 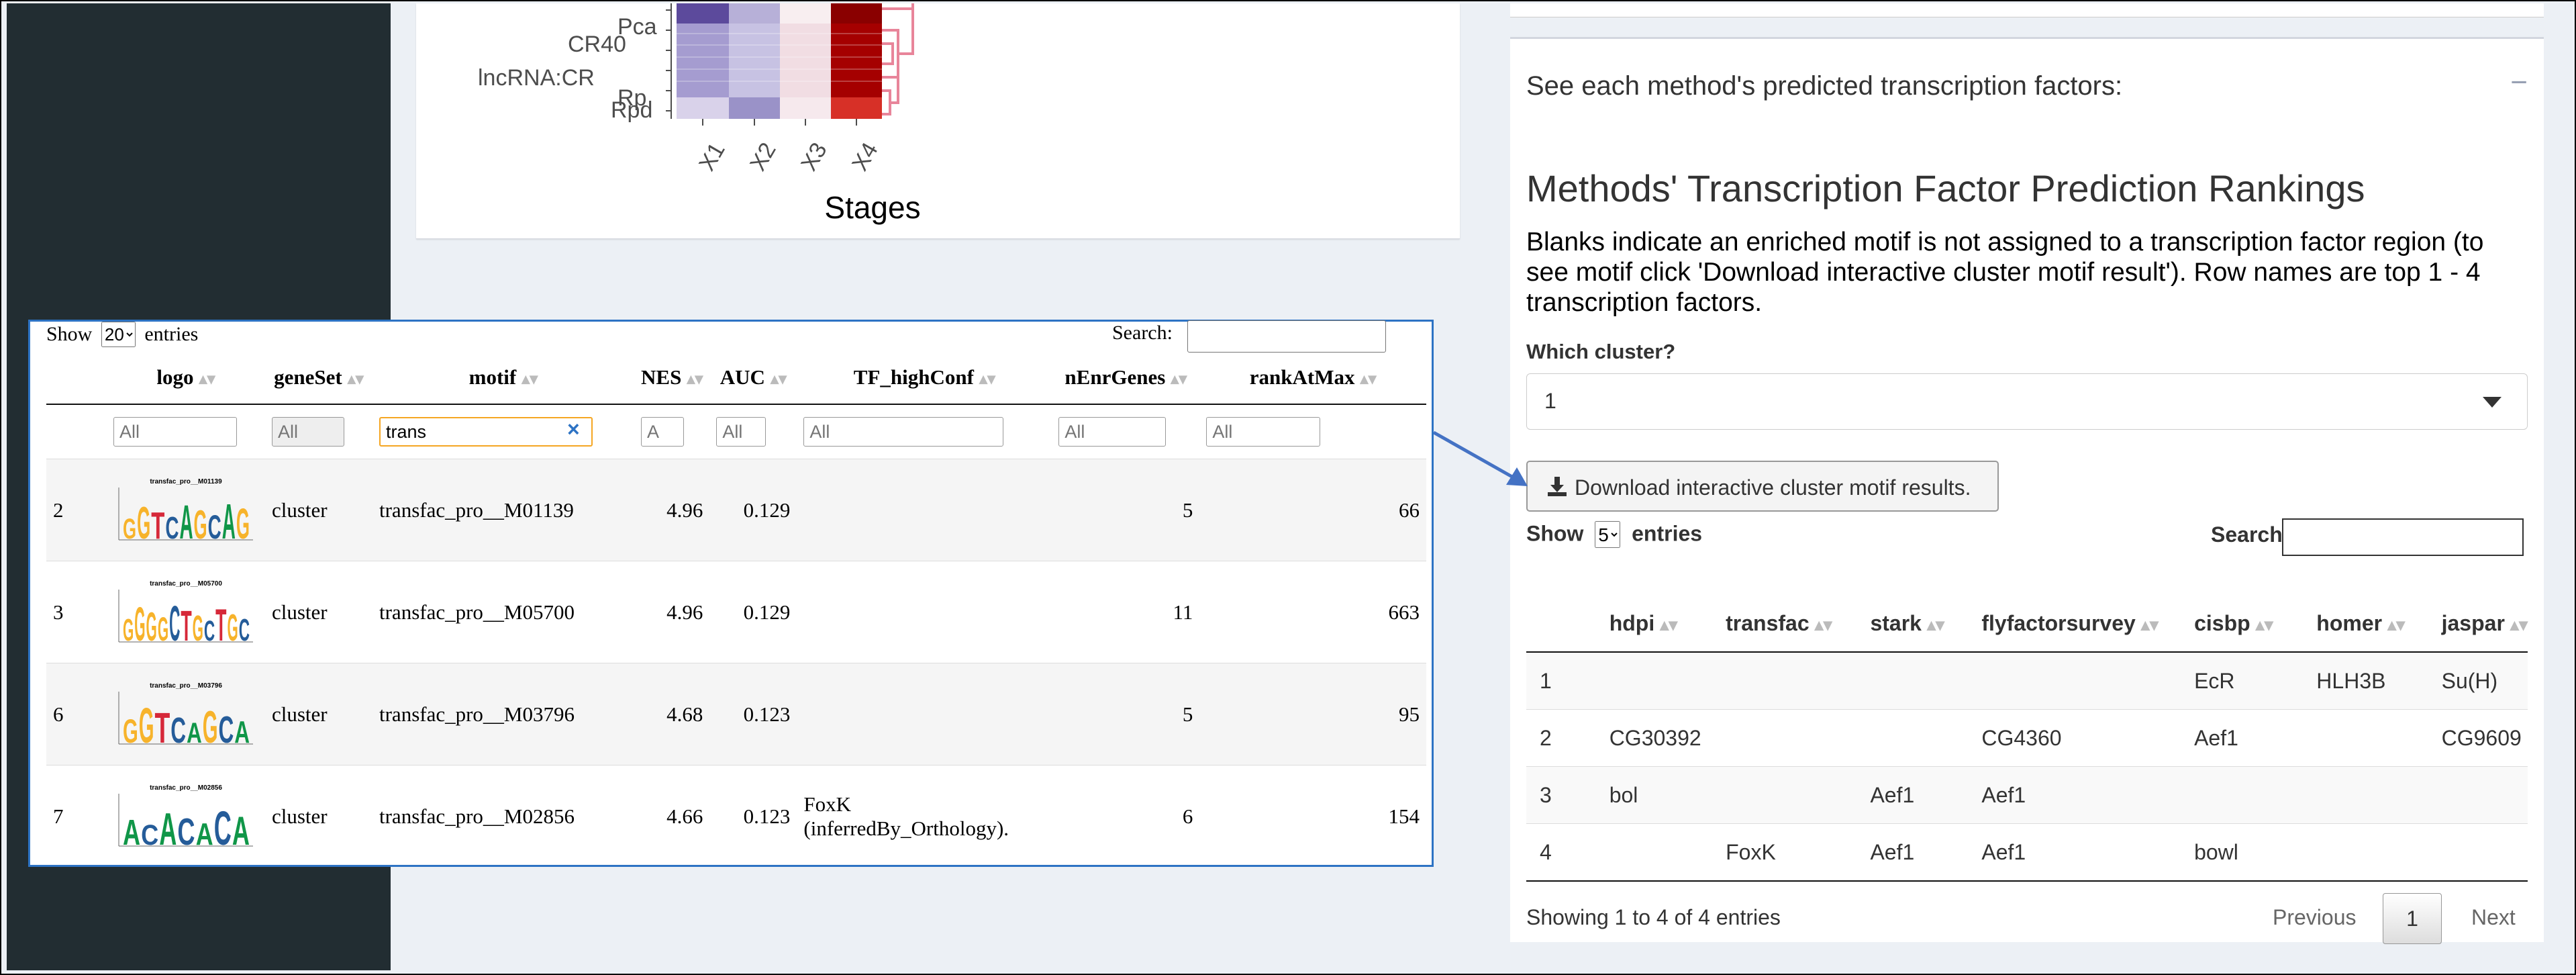 What do you see at coordinates (1115, 377) in the screenshot?
I see `column-label: nEnrGenes` at bounding box center [1115, 377].